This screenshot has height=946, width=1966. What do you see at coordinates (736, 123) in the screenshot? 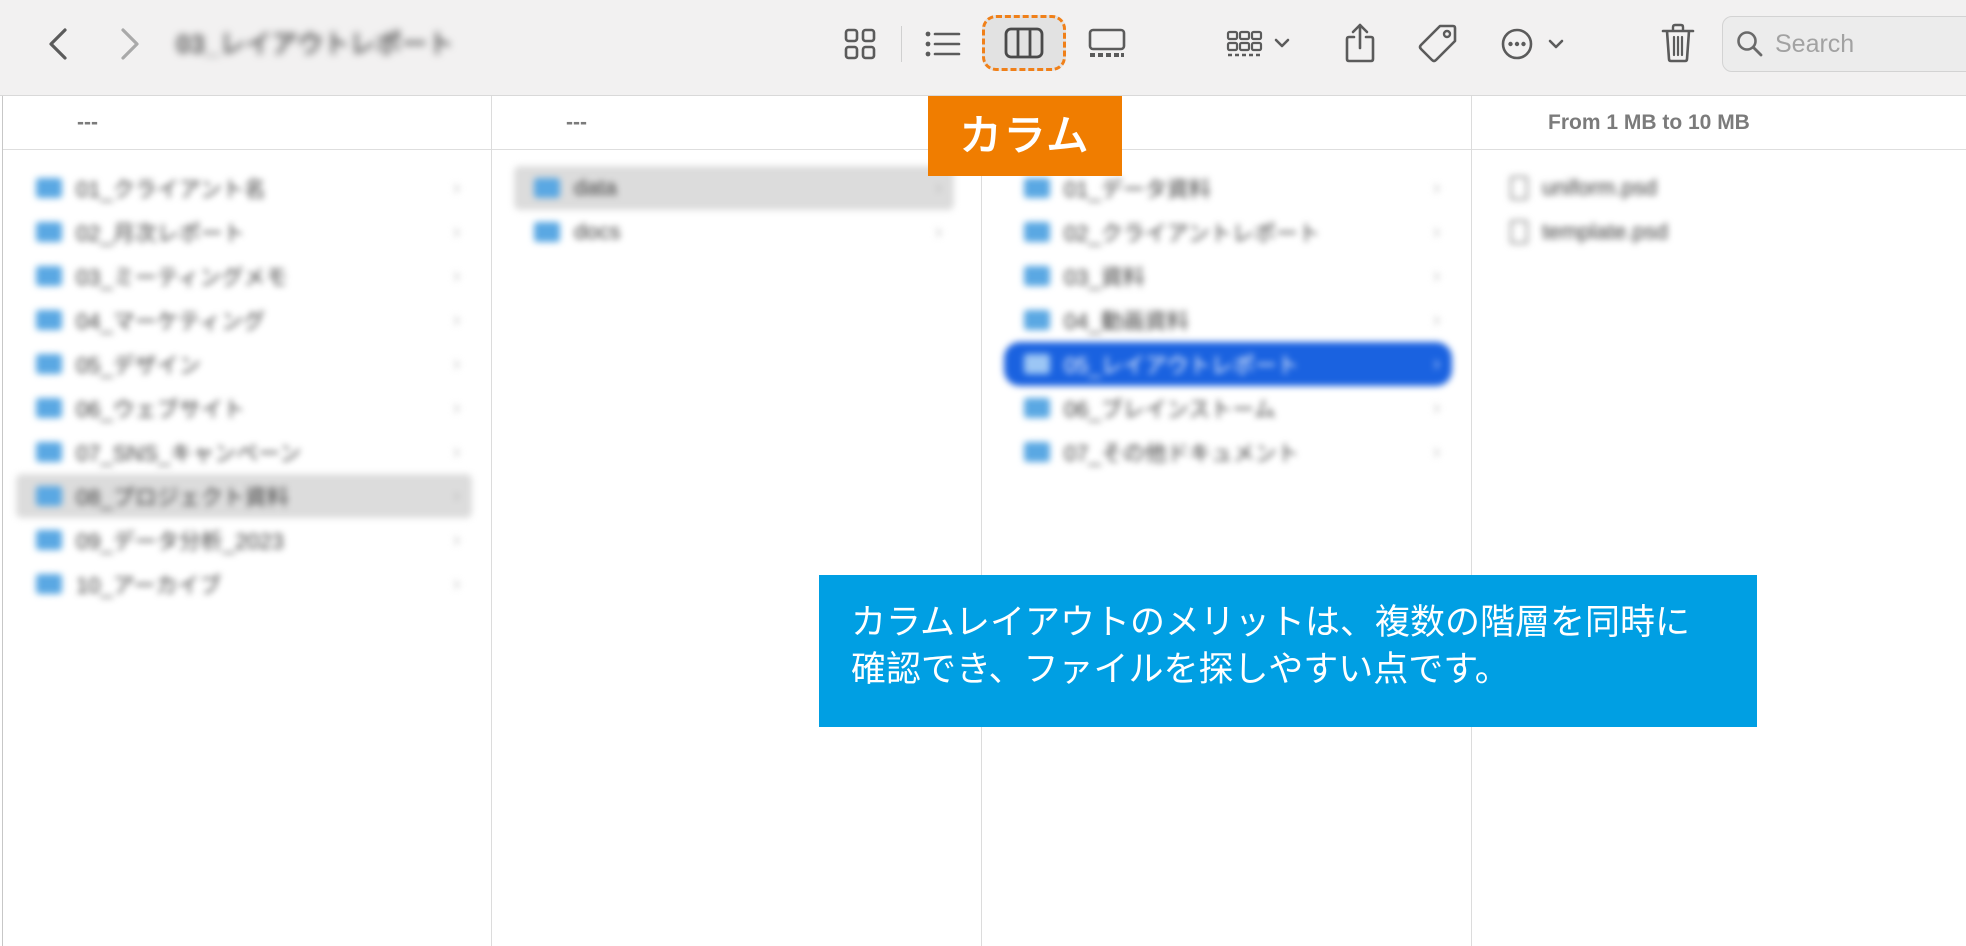
I see `column-header-2: ---` at bounding box center [736, 123].